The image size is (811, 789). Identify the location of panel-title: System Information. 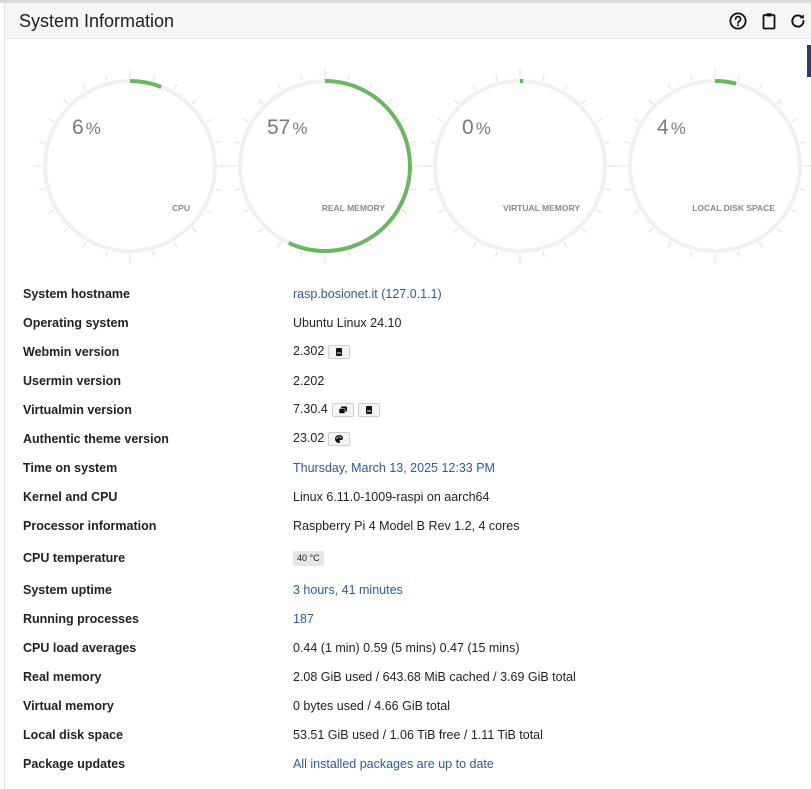
(97, 21).